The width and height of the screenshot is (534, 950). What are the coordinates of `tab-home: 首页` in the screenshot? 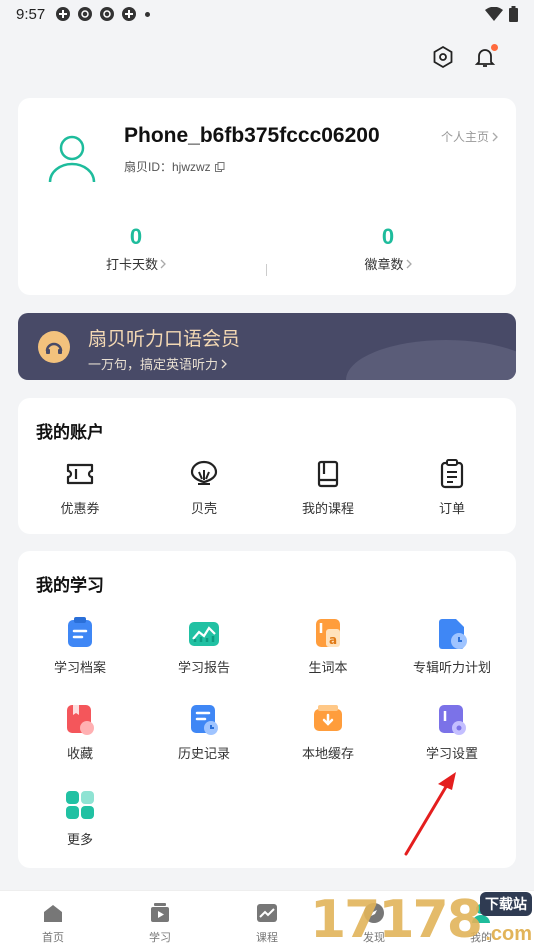 It's located at (53, 923).